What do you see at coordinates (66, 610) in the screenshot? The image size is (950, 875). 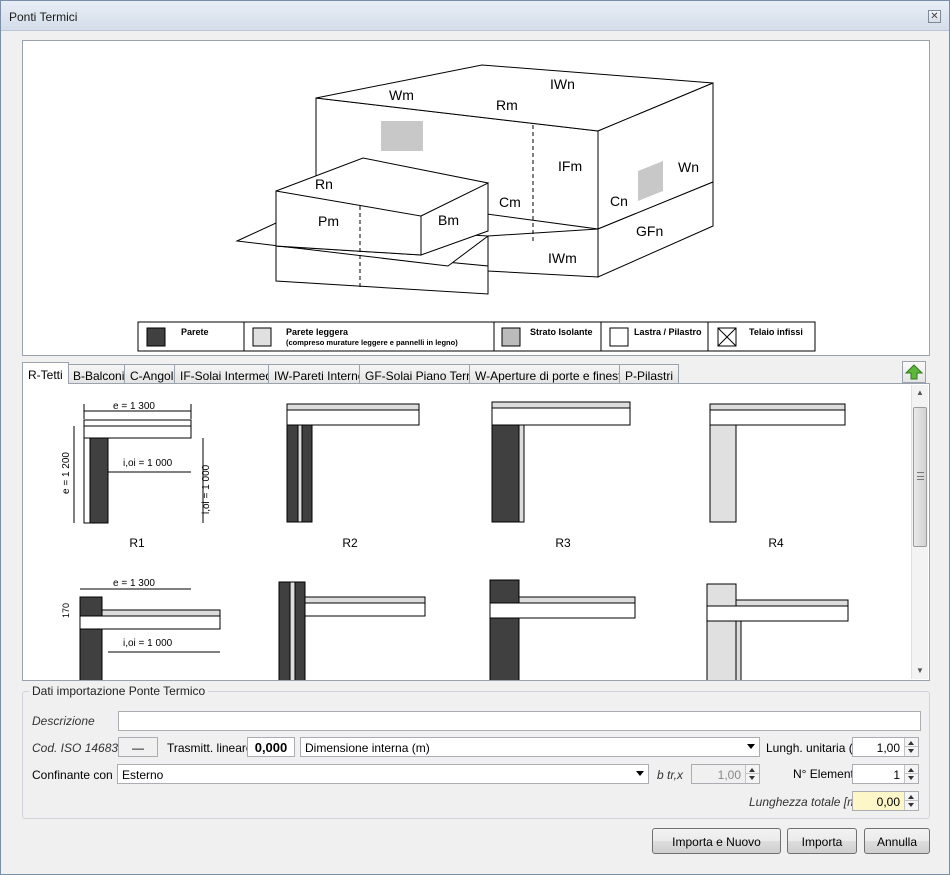 I see `dim-170: 170` at bounding box center [66, 610].